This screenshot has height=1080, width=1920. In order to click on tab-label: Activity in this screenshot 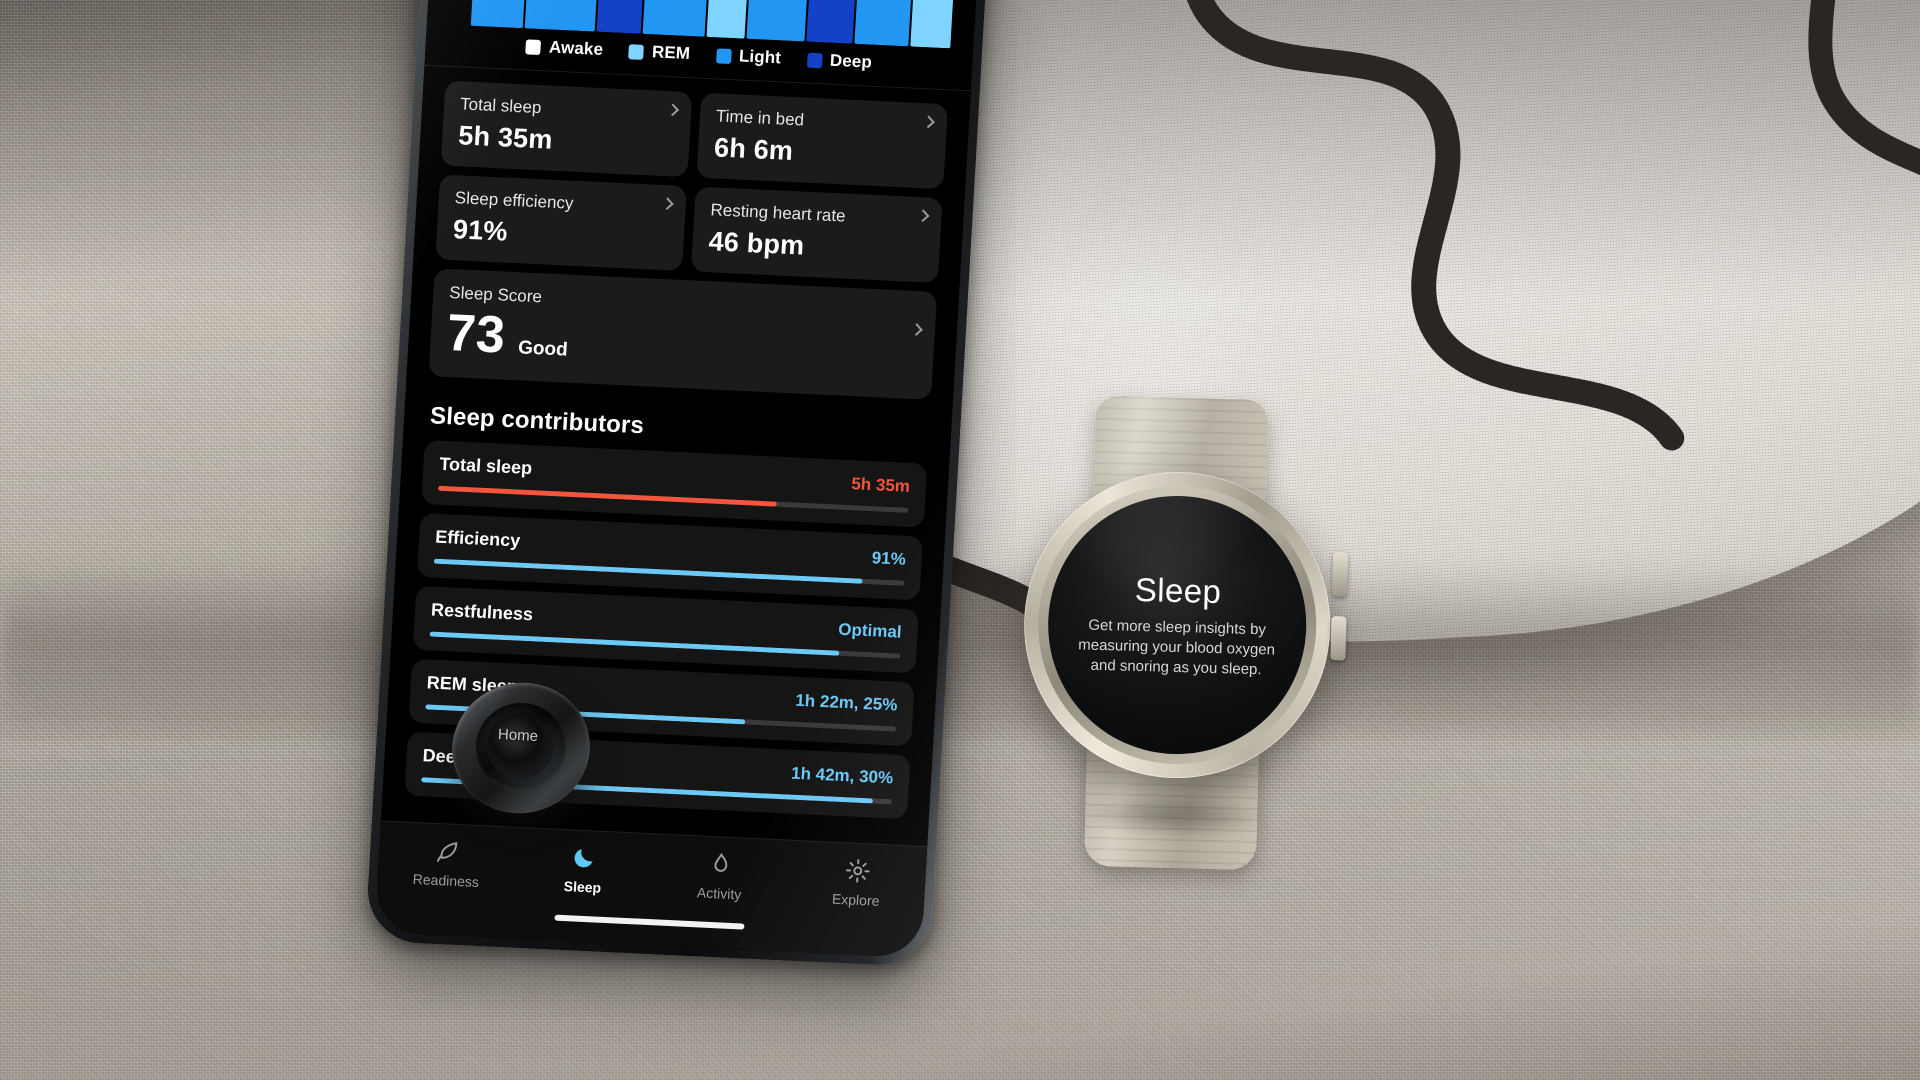, I will do `click(719, 893)`.